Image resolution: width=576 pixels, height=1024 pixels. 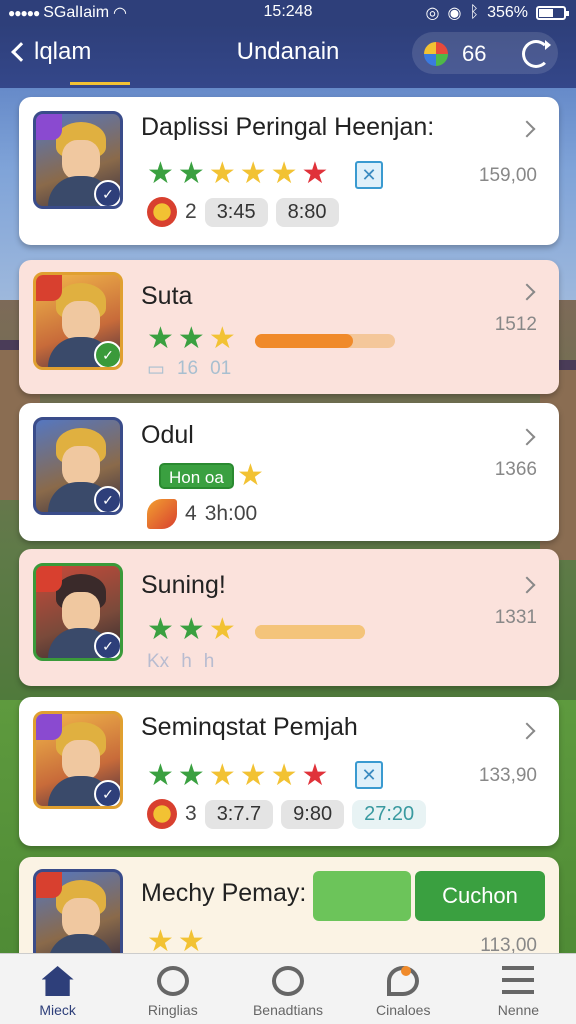 What do you see at coordinates (196, 476) in the screenshot?
I see `level-tag: Hon oa` at bounding box center [196, 476].